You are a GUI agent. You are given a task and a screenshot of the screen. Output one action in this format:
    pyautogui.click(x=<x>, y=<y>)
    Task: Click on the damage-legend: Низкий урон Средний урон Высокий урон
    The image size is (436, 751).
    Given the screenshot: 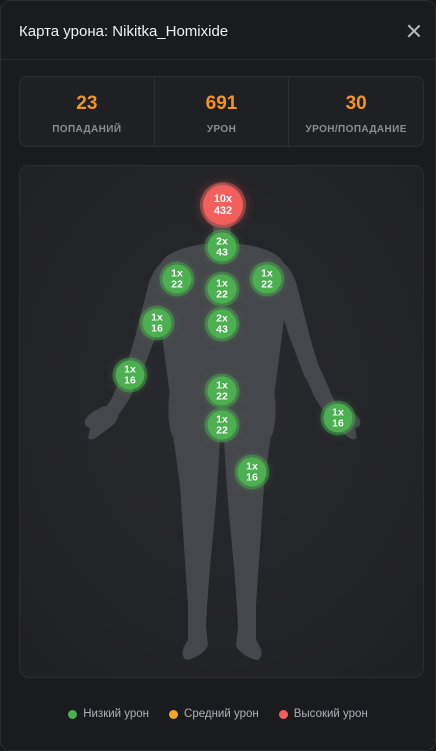 What is the action you would take?
    pyautogui.click(x=218, y=714)
    